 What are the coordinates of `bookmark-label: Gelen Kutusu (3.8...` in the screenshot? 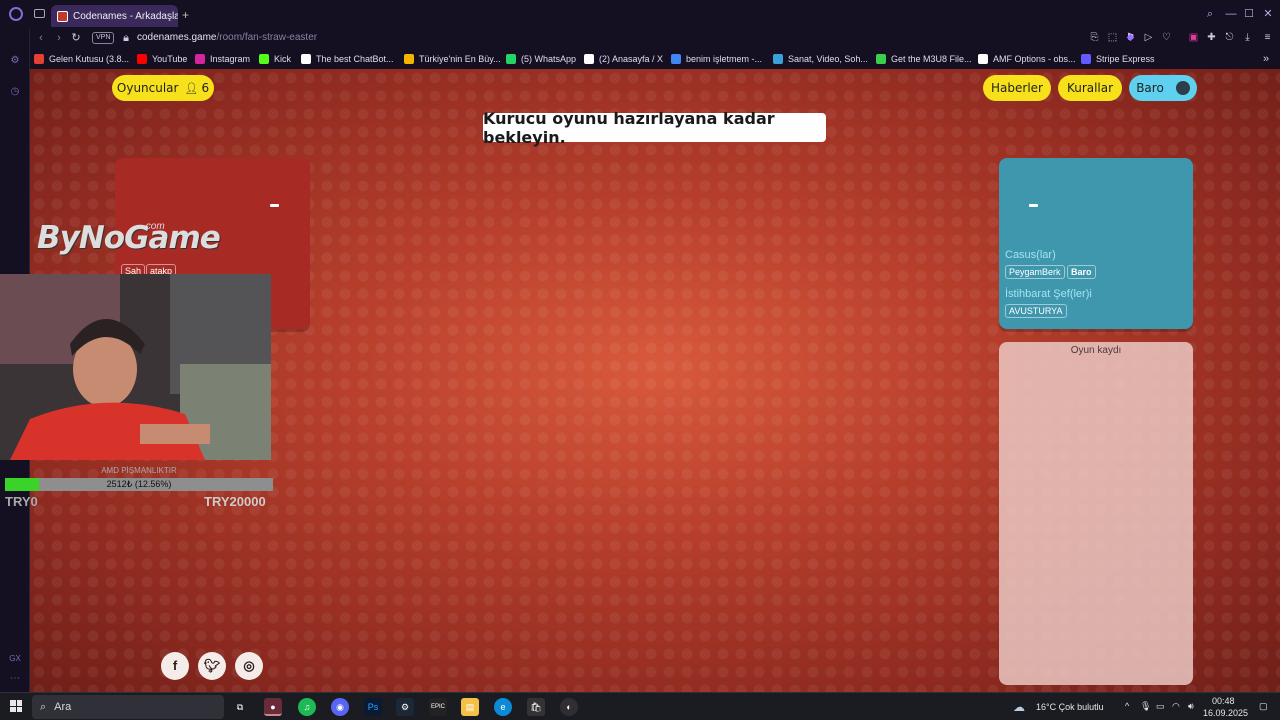 It's located at (89, 59).